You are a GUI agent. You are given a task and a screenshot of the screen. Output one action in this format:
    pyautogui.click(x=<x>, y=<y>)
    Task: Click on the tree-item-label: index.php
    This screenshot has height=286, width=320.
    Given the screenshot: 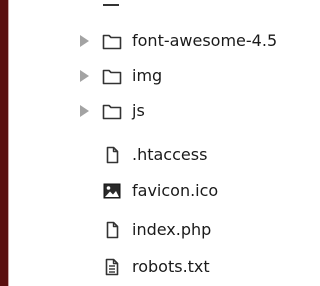 What is the action you would take?
    pyautogui.click(x=172, y=229)
    